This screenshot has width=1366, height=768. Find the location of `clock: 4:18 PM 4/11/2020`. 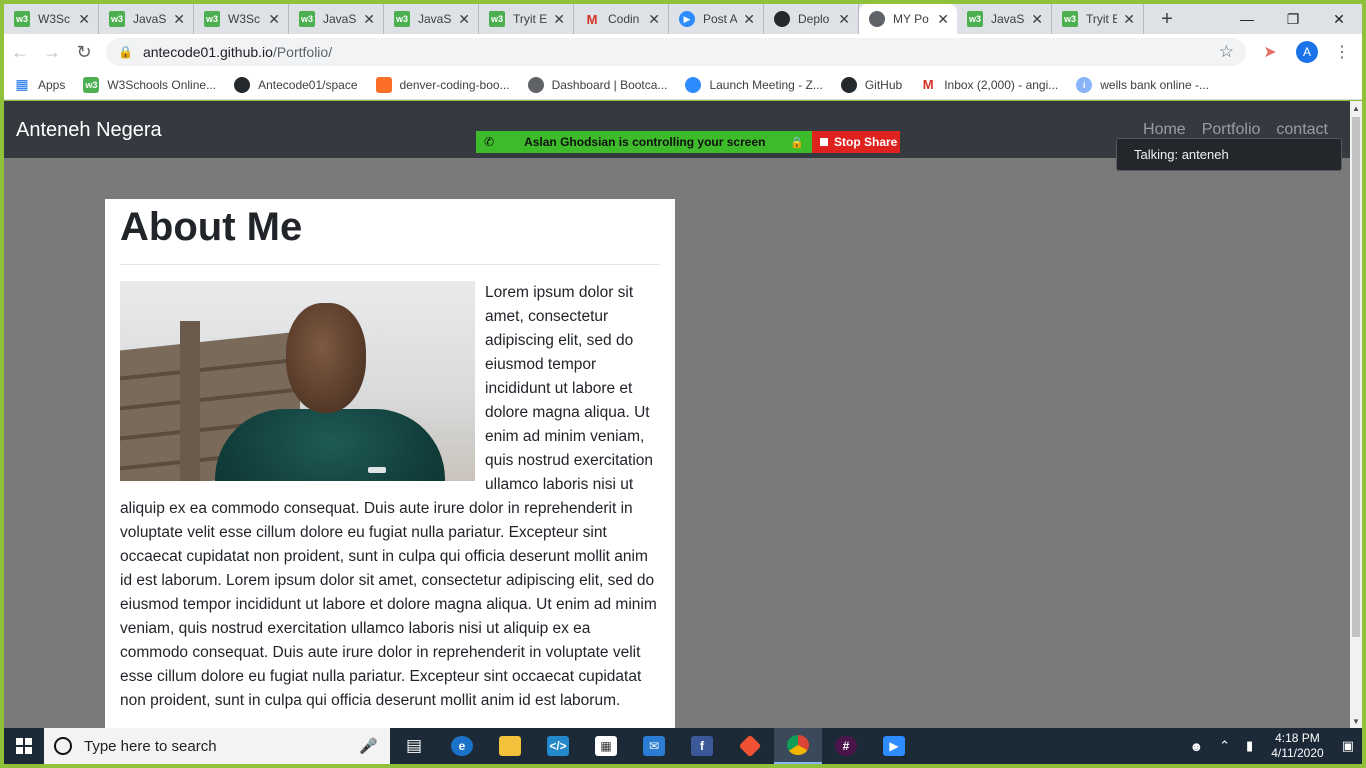

clock: 4:18 PM 4/11/2020 is located at coordinates (1297, 746).